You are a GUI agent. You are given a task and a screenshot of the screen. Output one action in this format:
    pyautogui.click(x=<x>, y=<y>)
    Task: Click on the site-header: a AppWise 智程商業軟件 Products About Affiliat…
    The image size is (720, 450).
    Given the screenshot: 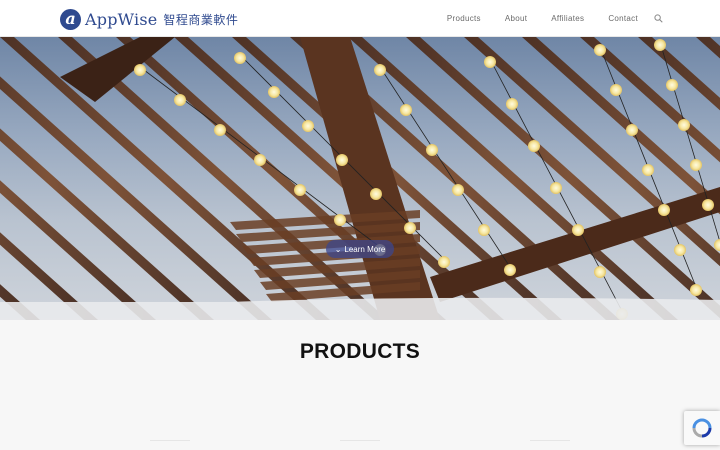 What is the action you would take?
    pyautogui.click(x=360, y=18)
    